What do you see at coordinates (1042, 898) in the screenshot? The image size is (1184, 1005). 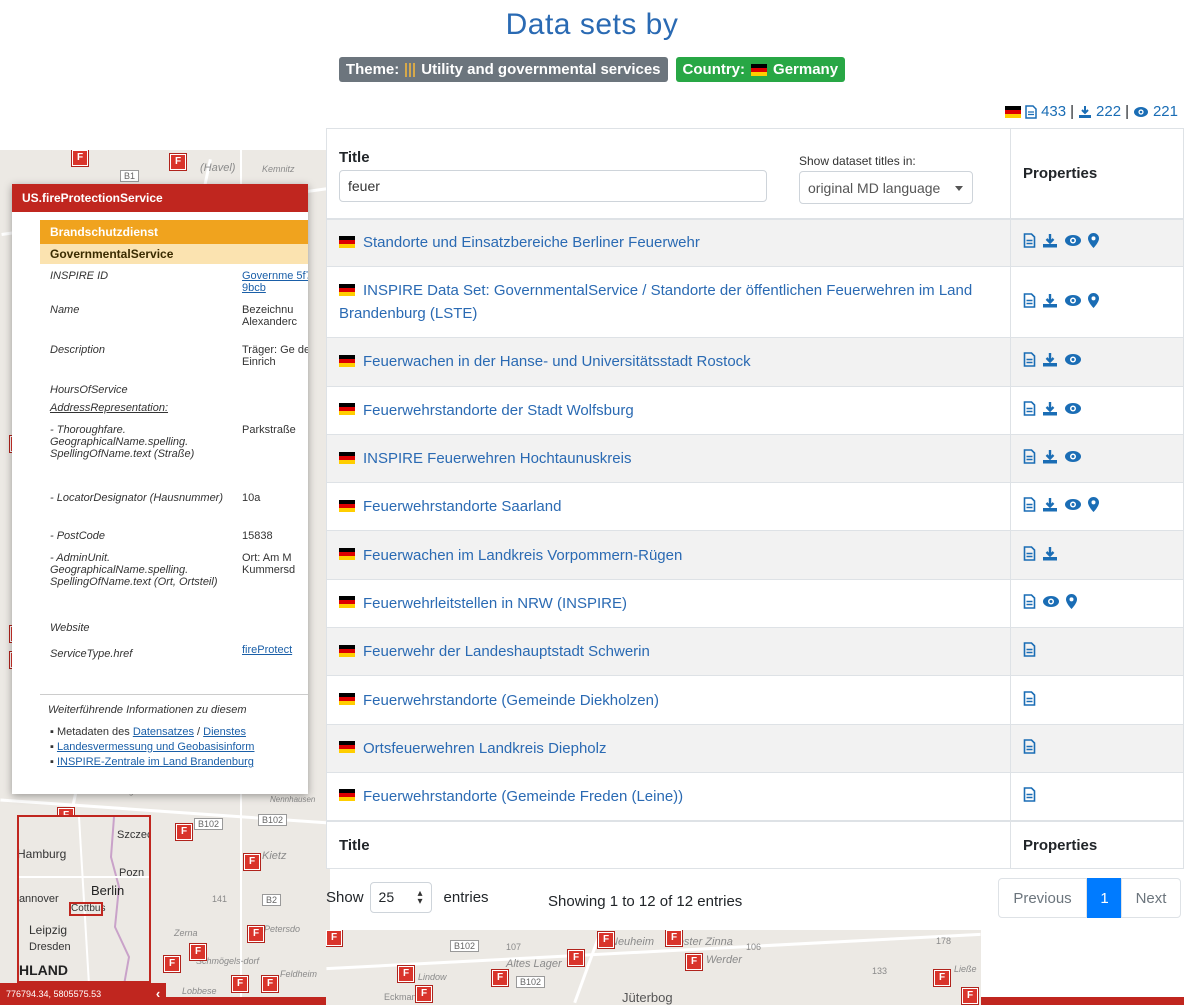 I see `previous-page-button: Previous` at bounding box center [1042, 898].